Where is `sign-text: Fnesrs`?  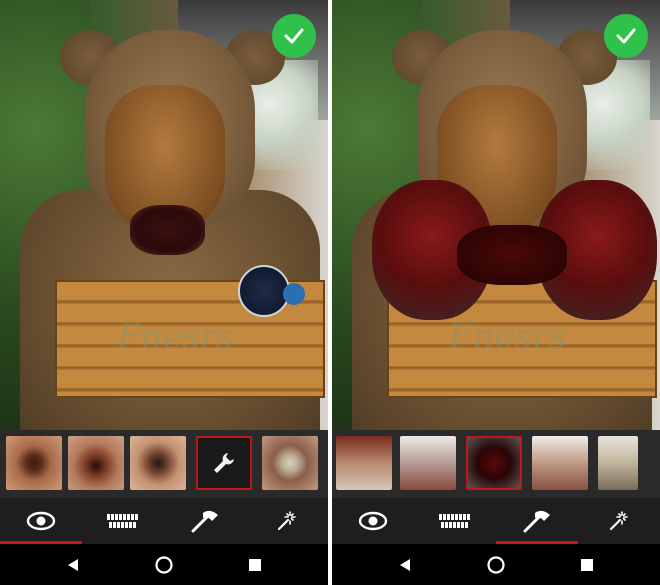
sign-text: Fnesrs is located at coordinates (175, 337).